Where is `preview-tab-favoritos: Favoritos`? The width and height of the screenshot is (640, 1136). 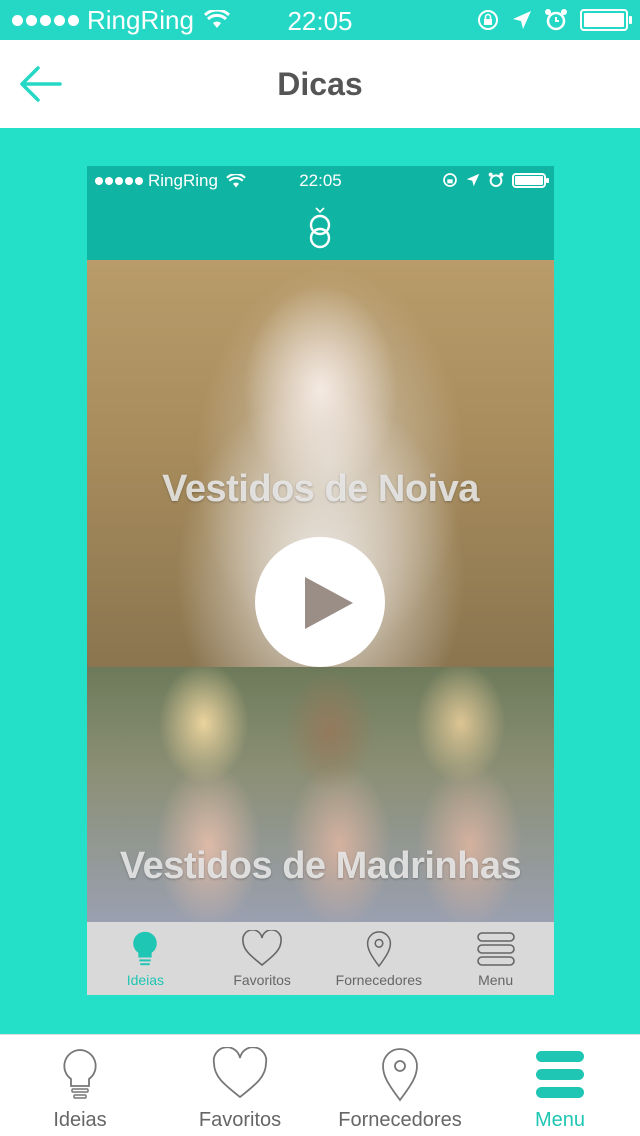 preview-tab-favoritos: Favoritos is located at coordinates (262, 958).